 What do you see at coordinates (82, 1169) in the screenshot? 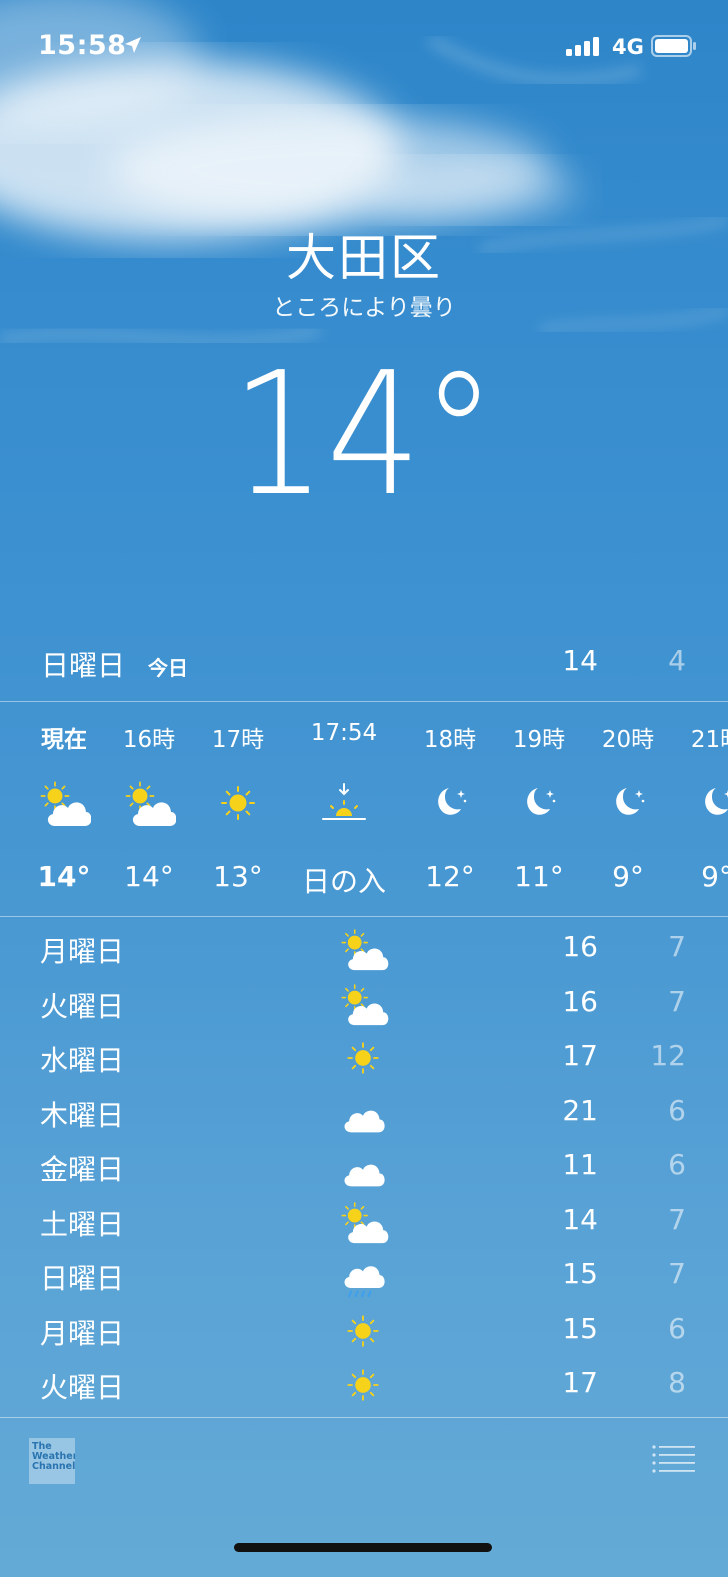
I see `day-name: 金曜日` at bounding box center [82, 1169].